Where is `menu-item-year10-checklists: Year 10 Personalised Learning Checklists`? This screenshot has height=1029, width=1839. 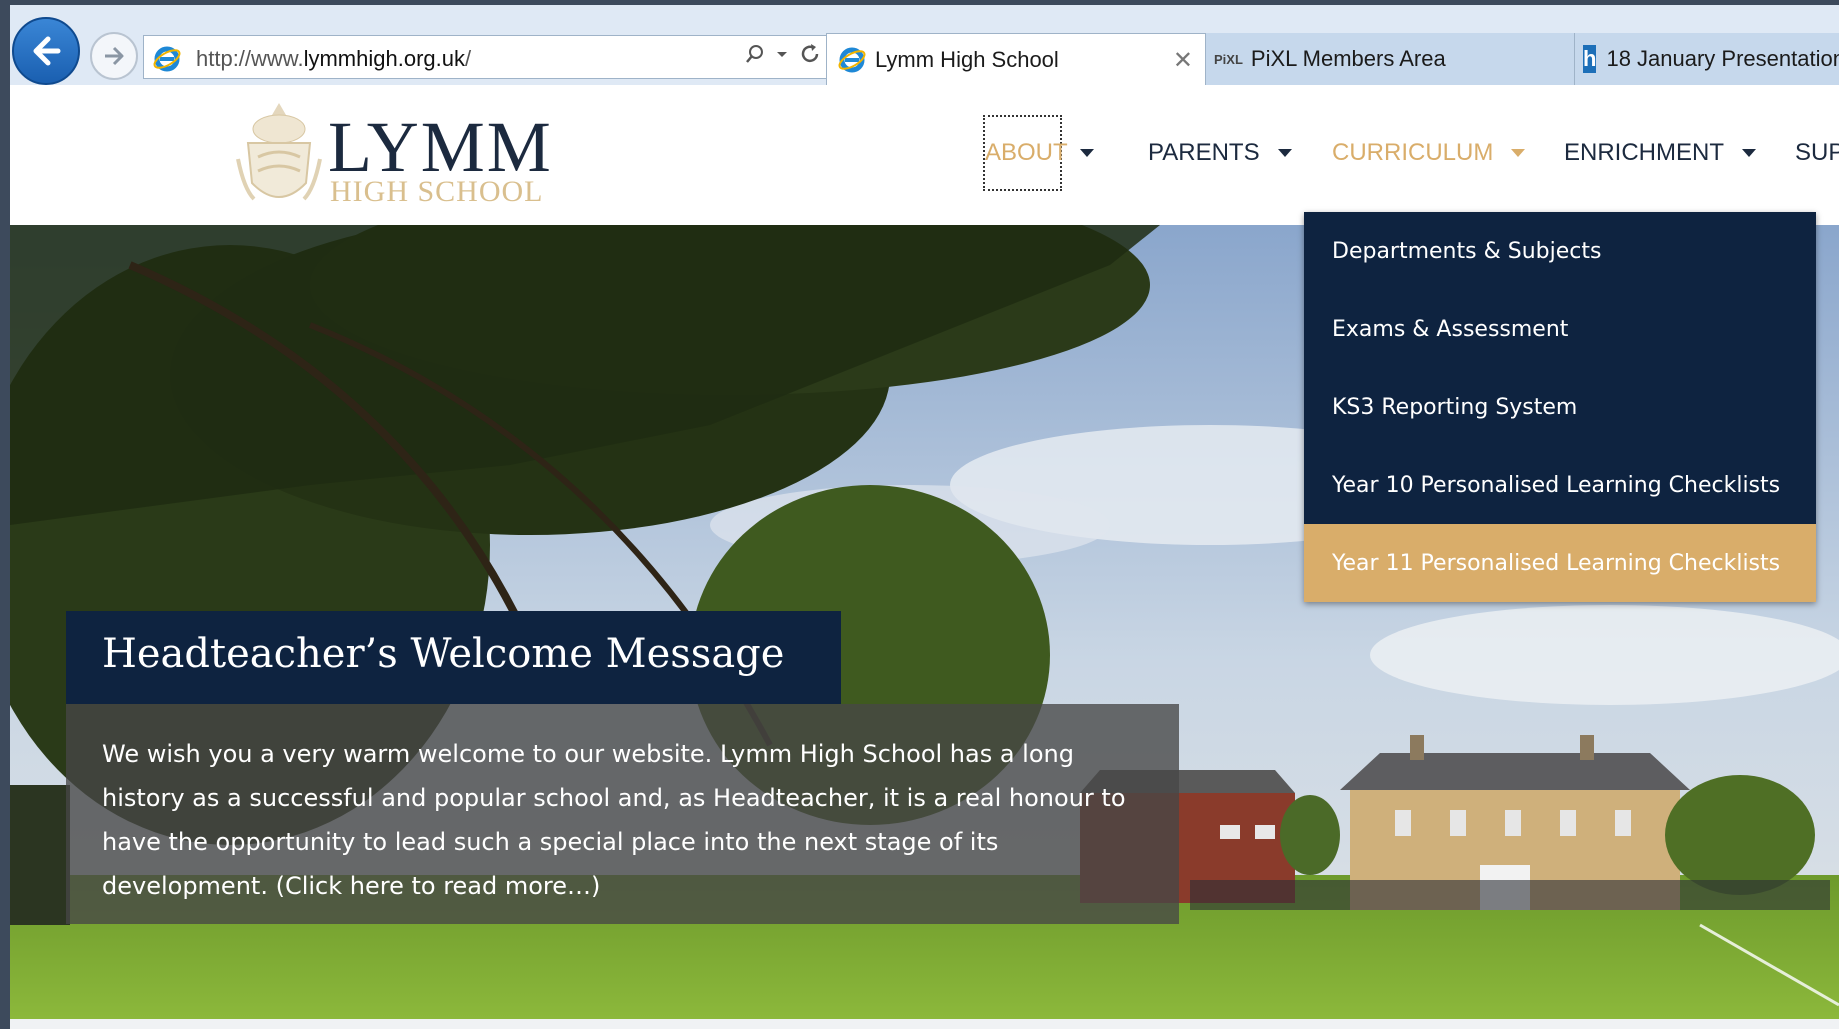
menu-item-year10-checklists: Year 10 Personalised Learning Checklists is located at coordinates (1560, 485).